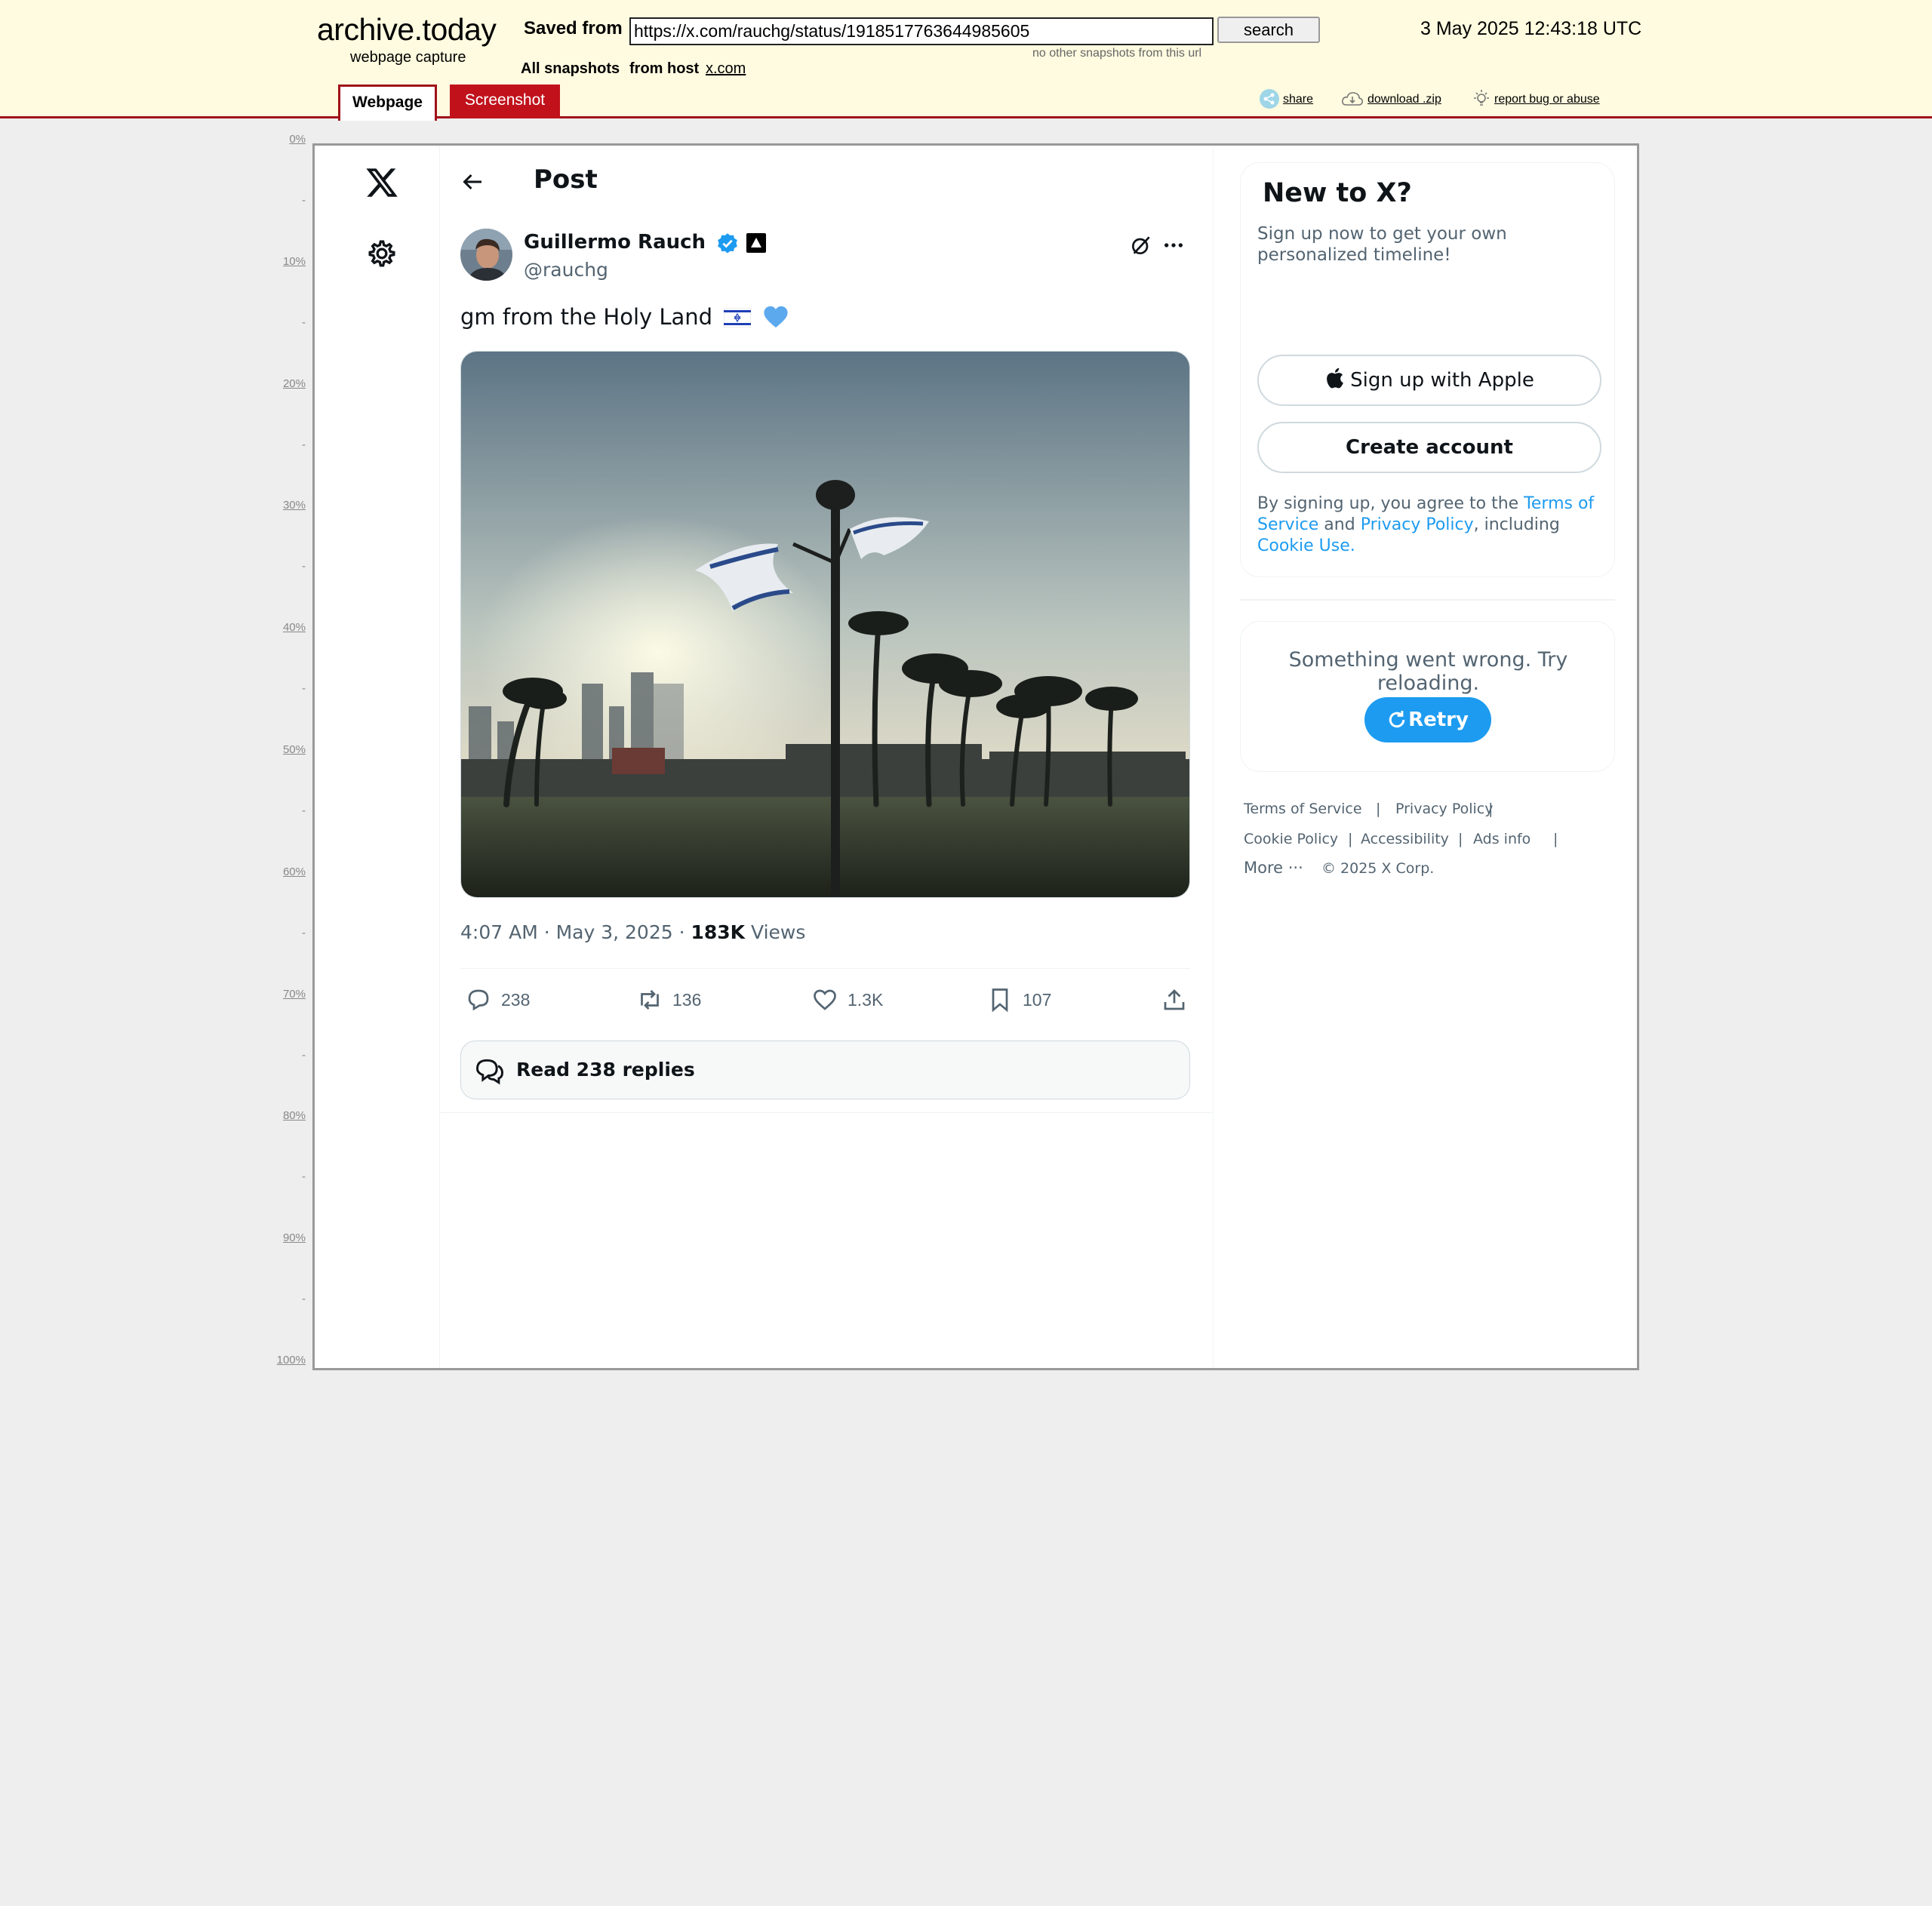 Image resolution: width=1932 pixels, height=1906 pixels. I want to click on search-button: search, so click(1268, 30).